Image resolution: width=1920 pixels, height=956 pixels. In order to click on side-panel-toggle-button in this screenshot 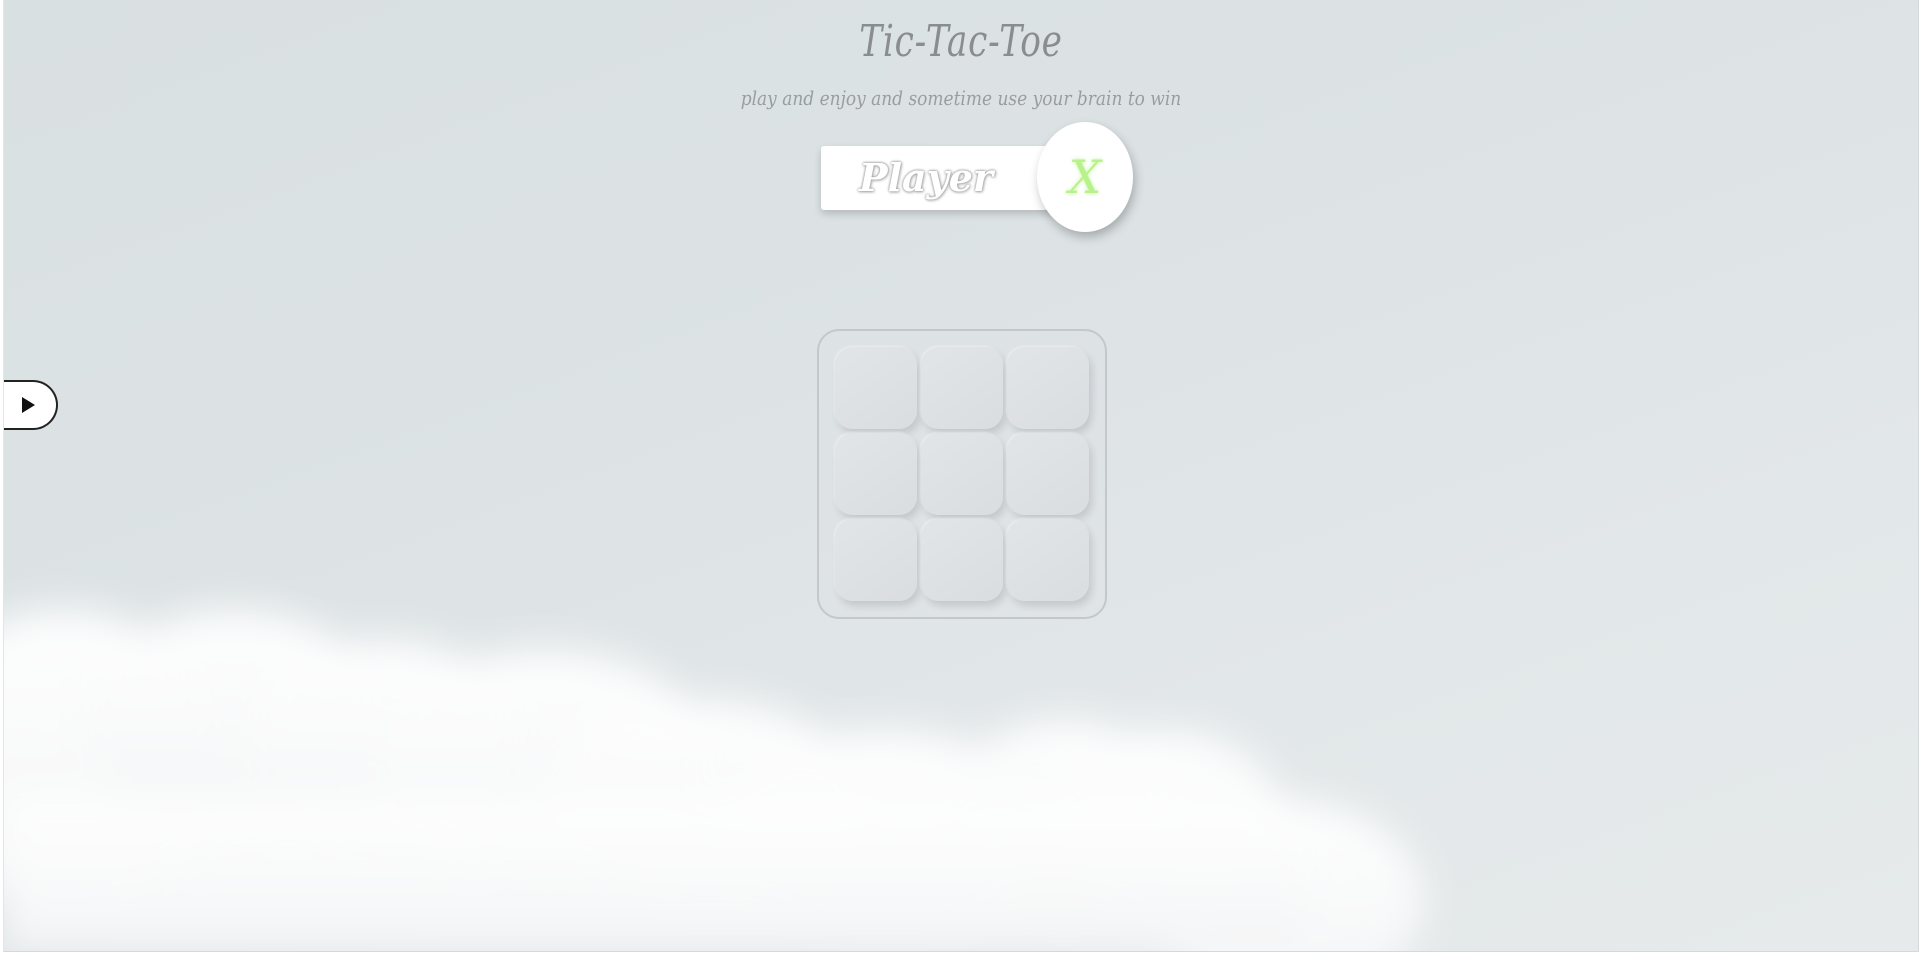, I will do `click(31, 405)`.